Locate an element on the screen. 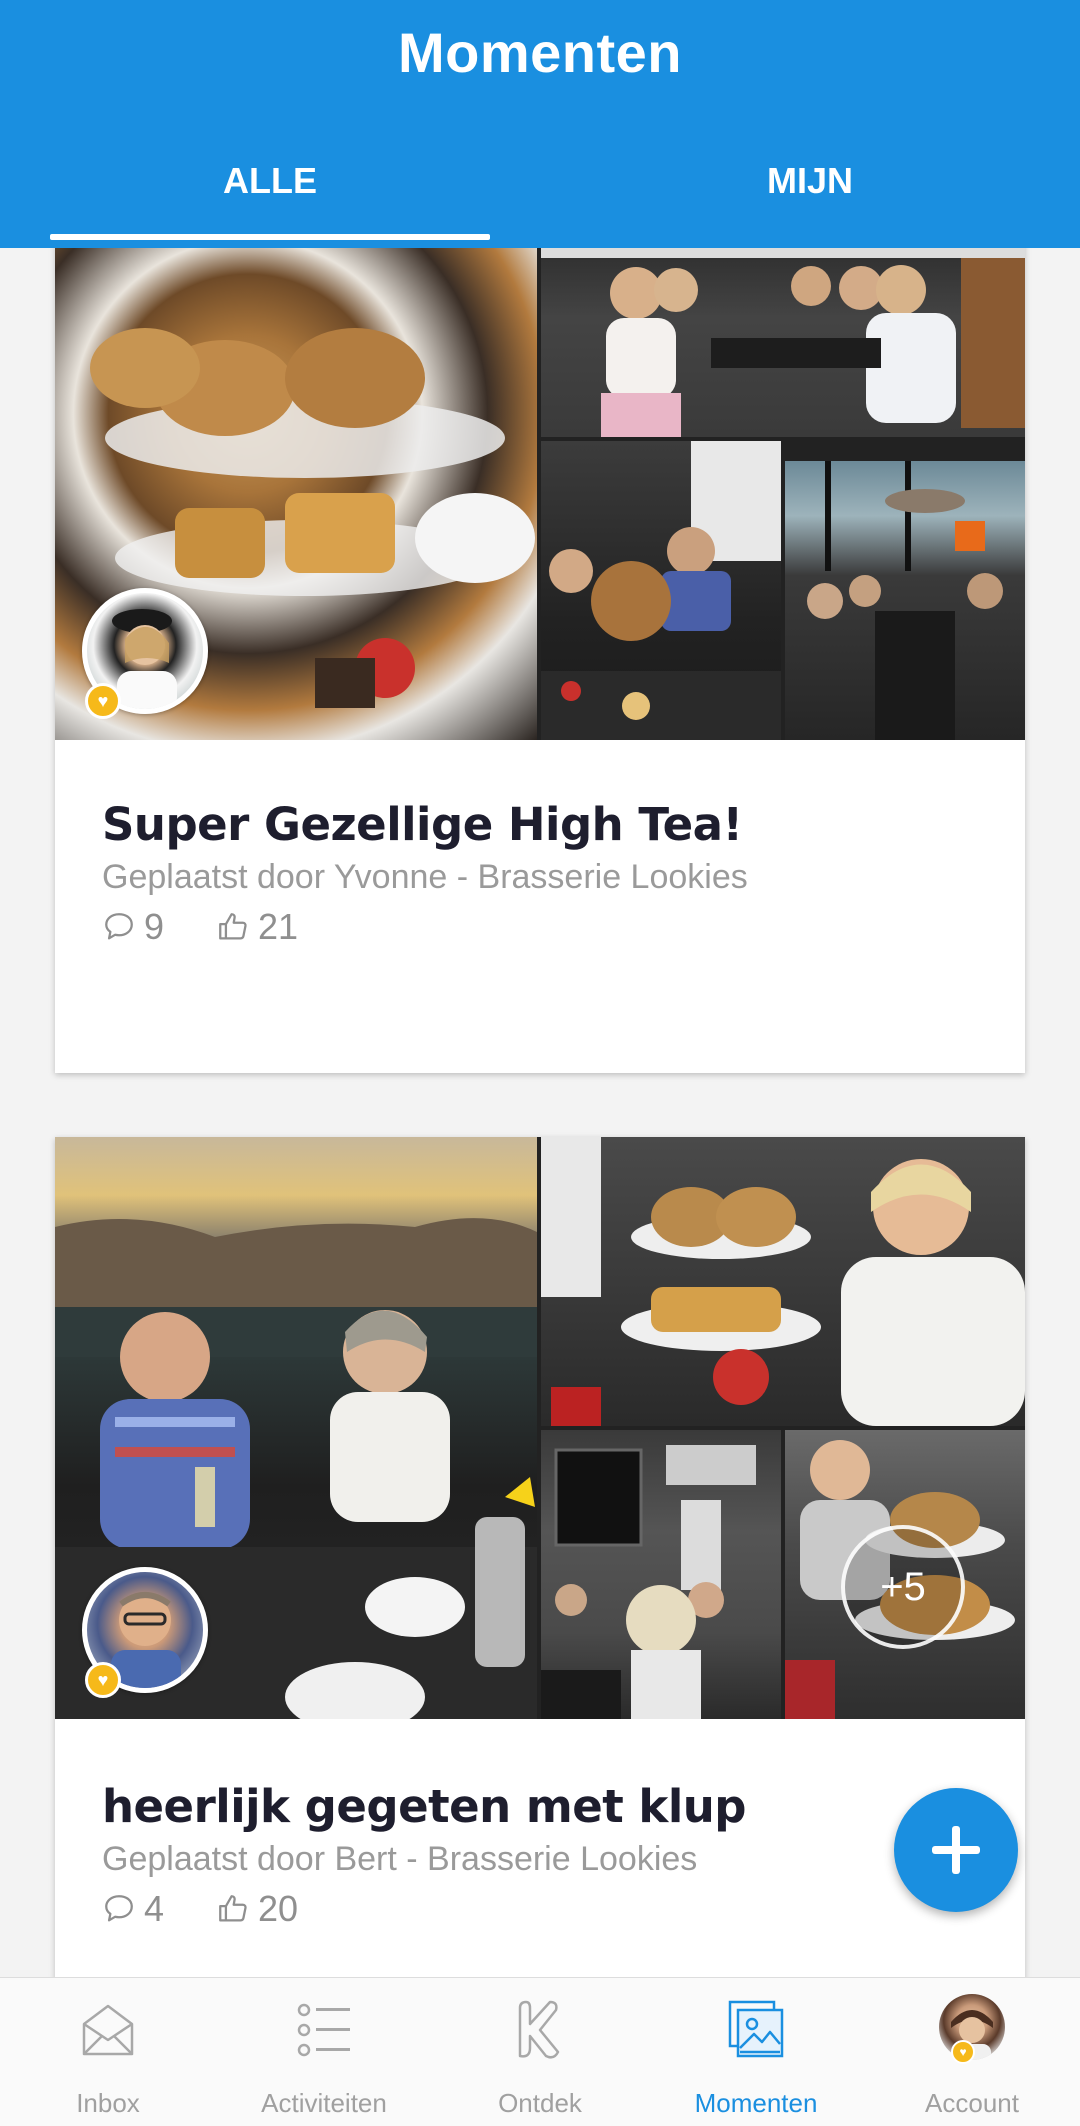  post-stats: 4 20 is located at coordinates (226, 1909).